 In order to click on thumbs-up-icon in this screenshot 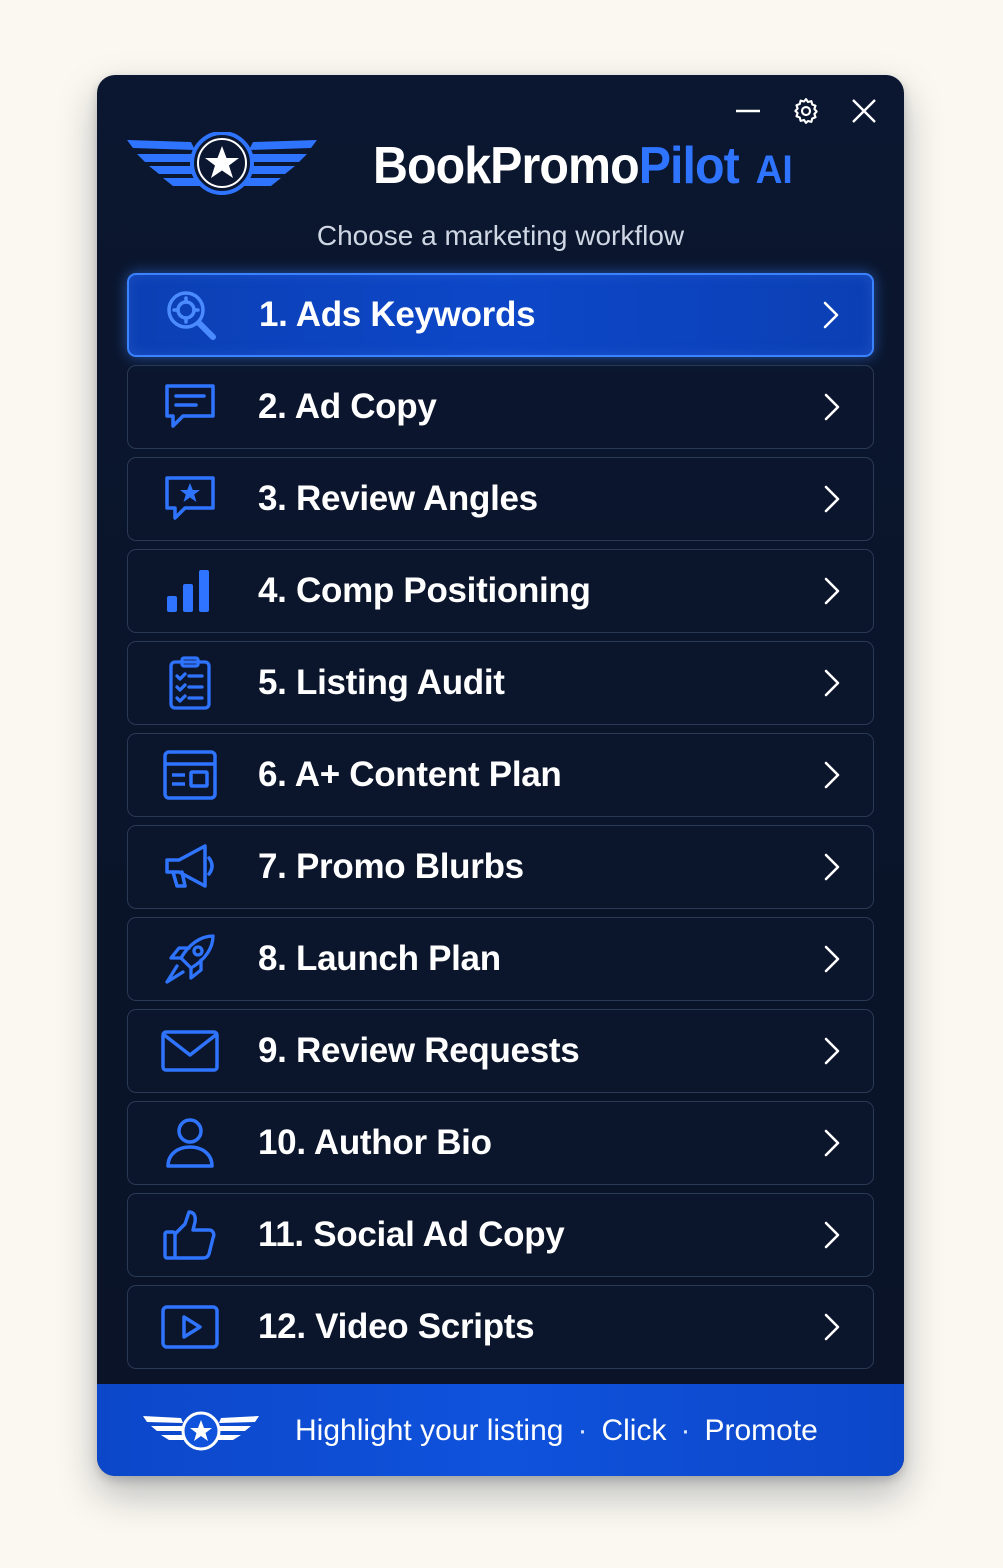, I will do `click(190, 1235)`.